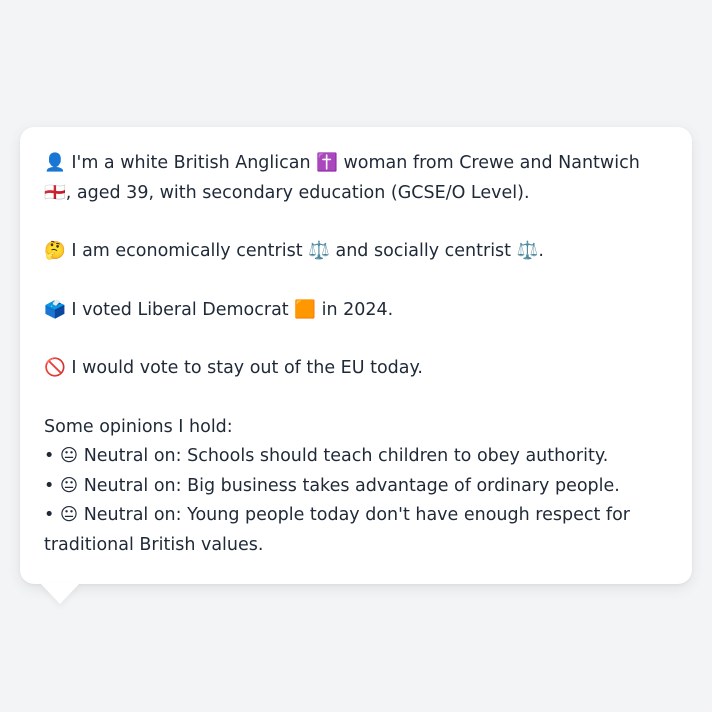  I want to click on opinions-heading: Some opinions I hold:, so click(138, 426).